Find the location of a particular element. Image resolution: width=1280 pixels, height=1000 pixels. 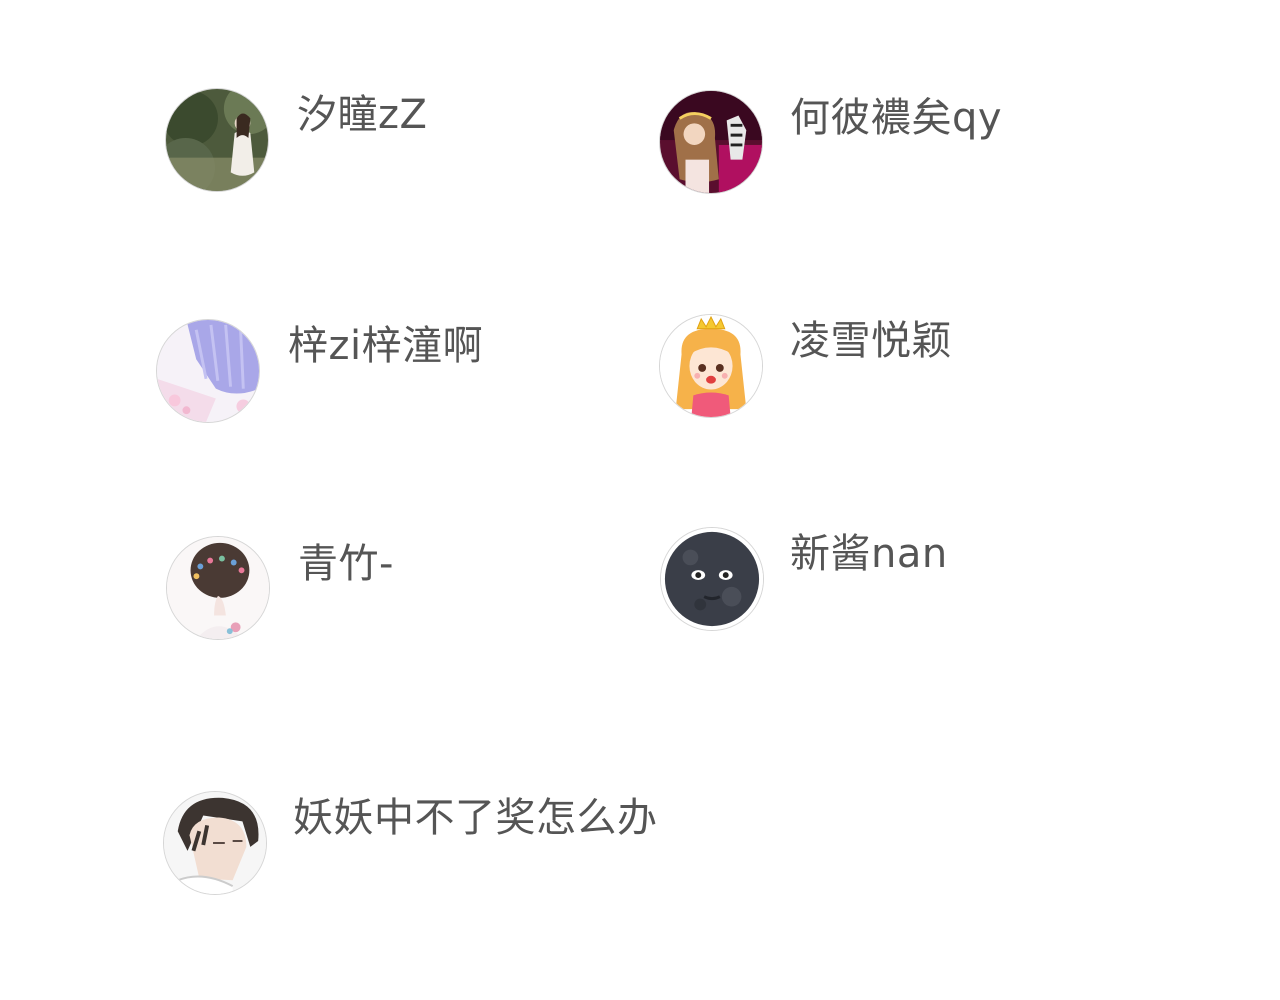

username: 凌雪悦颖 is located at coordinates (871, 341).